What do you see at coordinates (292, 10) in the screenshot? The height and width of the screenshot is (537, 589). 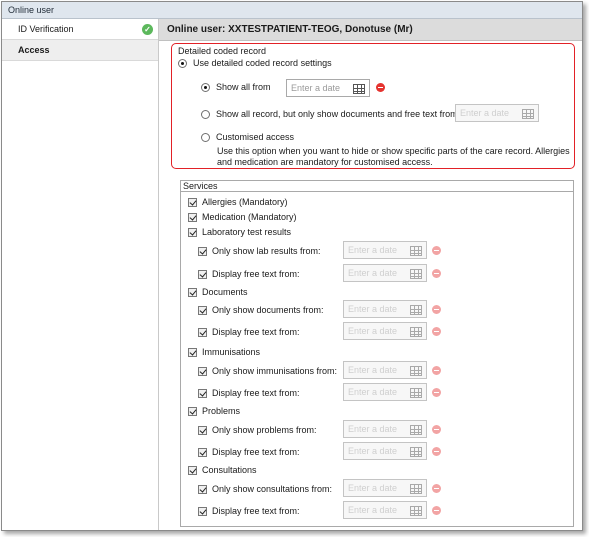 I see `window-title: Online user` at bounding box center [292, 10].